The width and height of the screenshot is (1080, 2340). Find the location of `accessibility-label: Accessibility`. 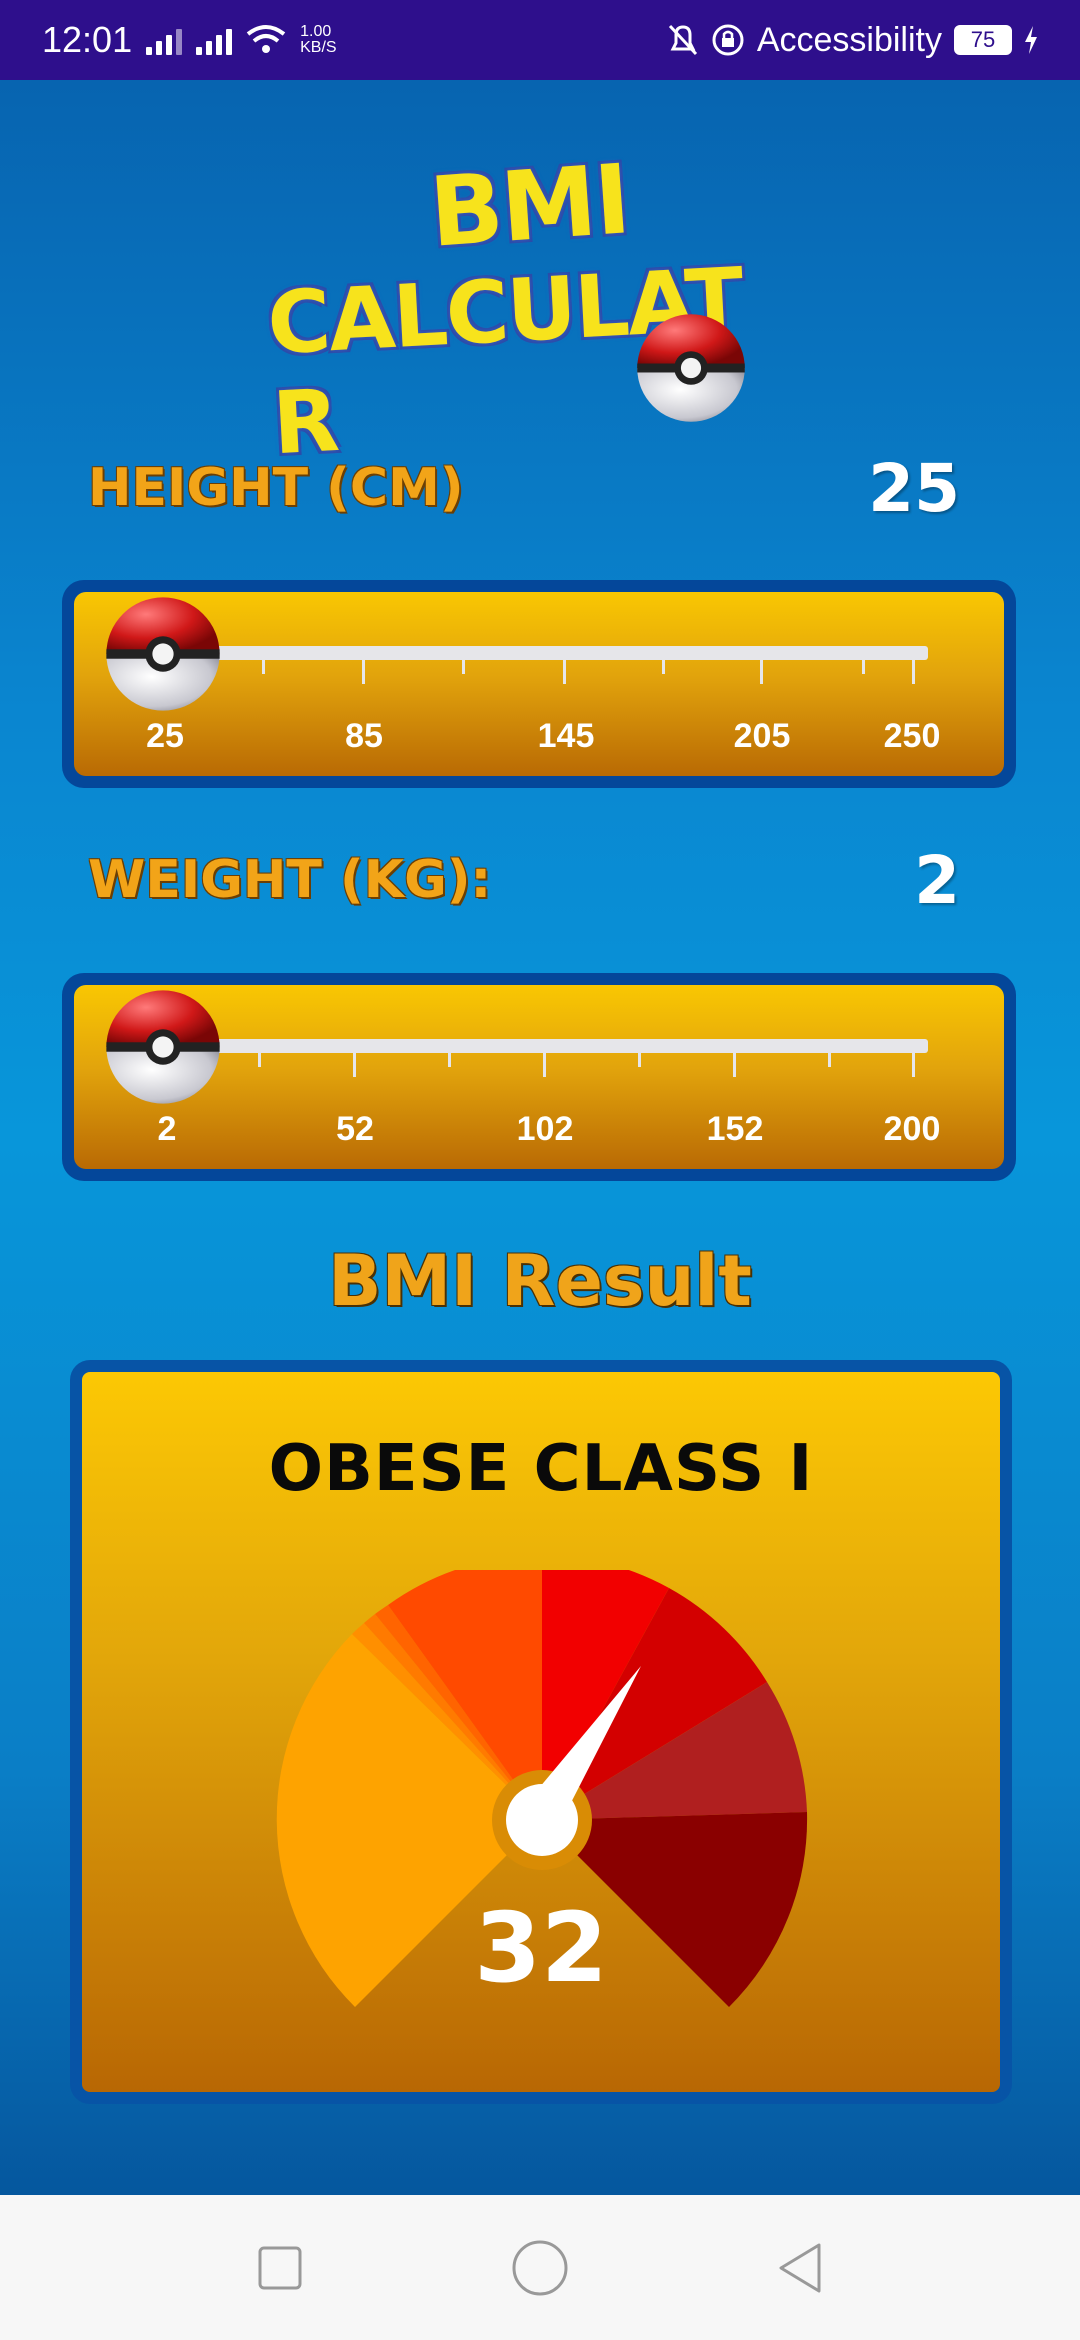

accessibility-label: Accessibility is located at coordinates (849, 39).